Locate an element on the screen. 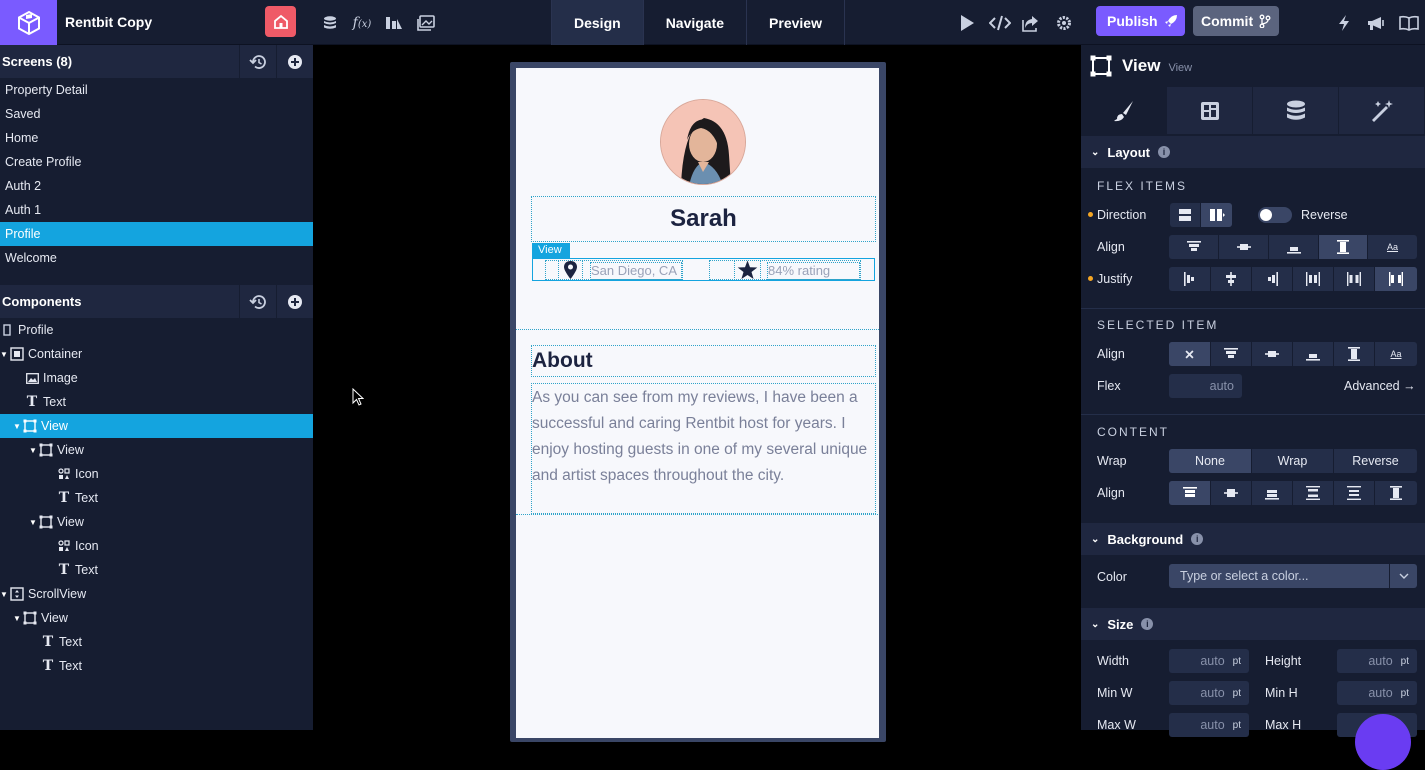 The width and height of the screenshot is (1425, 770). screen-item-auth-1: Auth 1 is located at coordinates (156, 210).